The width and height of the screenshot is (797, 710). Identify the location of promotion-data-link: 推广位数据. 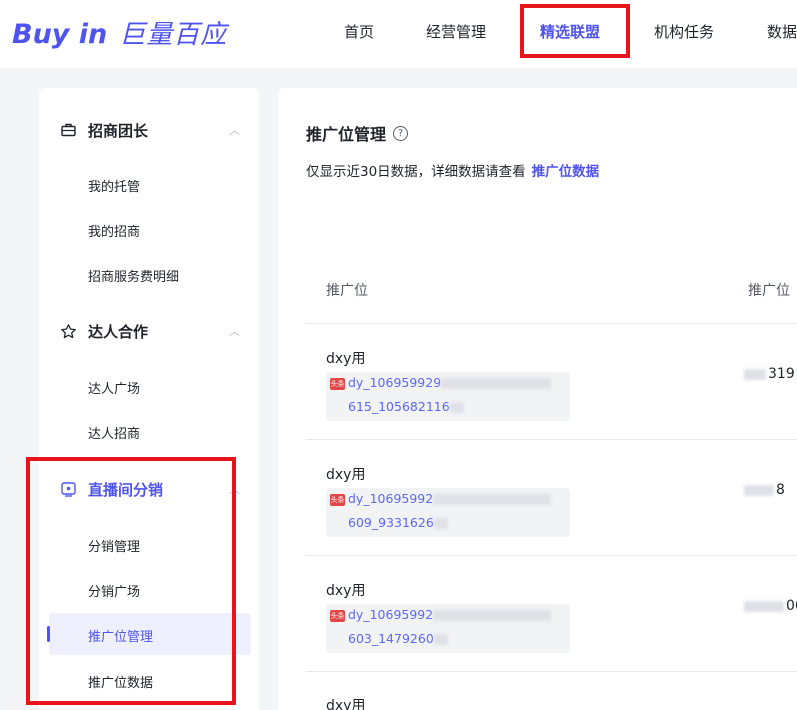
(566, 172).